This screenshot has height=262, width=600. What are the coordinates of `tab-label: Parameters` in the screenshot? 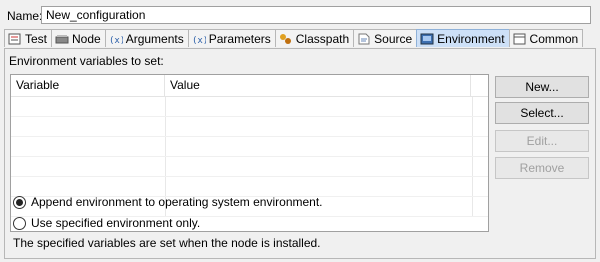 It's located at (239, 38).